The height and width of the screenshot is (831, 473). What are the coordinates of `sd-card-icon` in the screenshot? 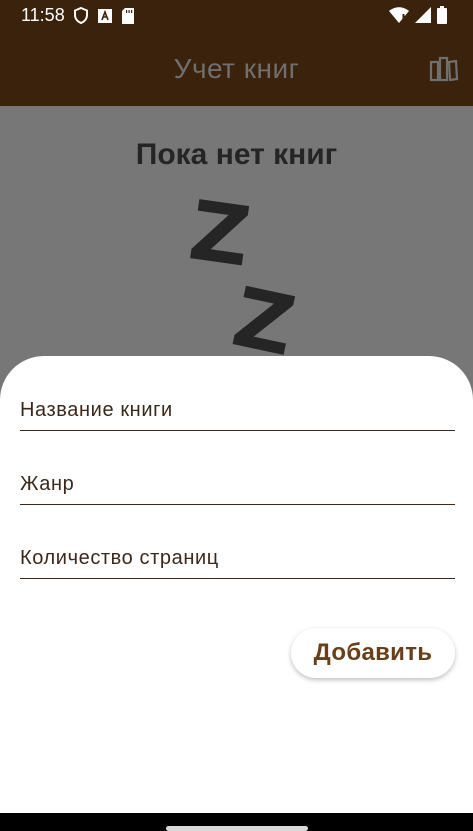 It's located at (128, 18).